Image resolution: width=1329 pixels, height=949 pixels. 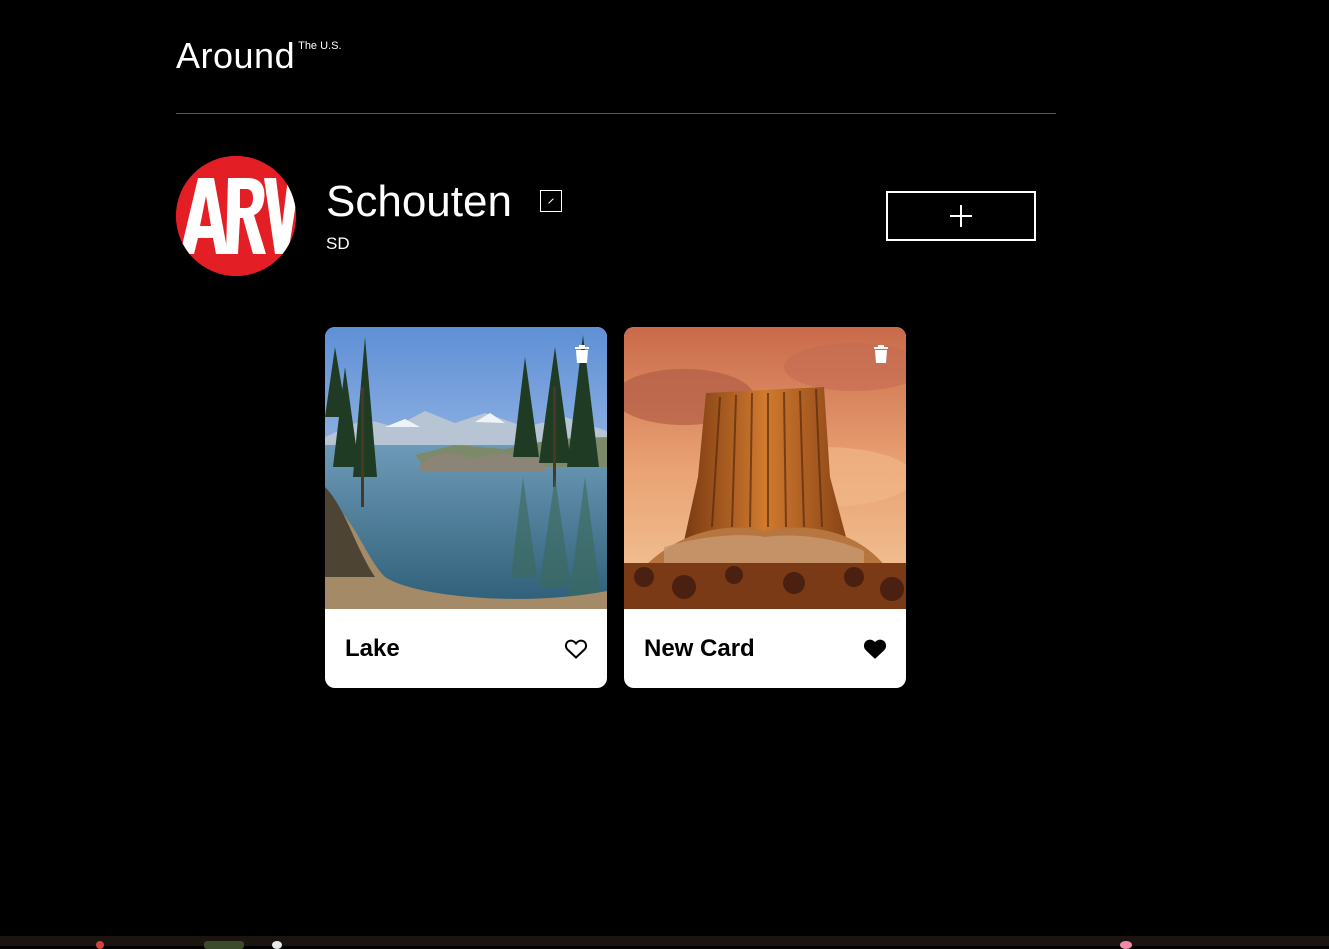 I want to click on edit-profile-button, so click(x=551, y=201).